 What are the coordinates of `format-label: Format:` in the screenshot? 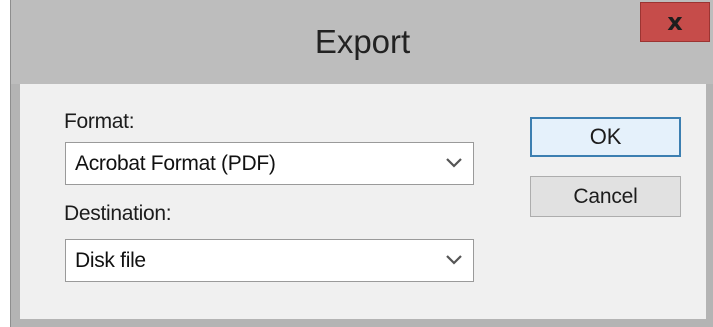 It's located at (99, 121).